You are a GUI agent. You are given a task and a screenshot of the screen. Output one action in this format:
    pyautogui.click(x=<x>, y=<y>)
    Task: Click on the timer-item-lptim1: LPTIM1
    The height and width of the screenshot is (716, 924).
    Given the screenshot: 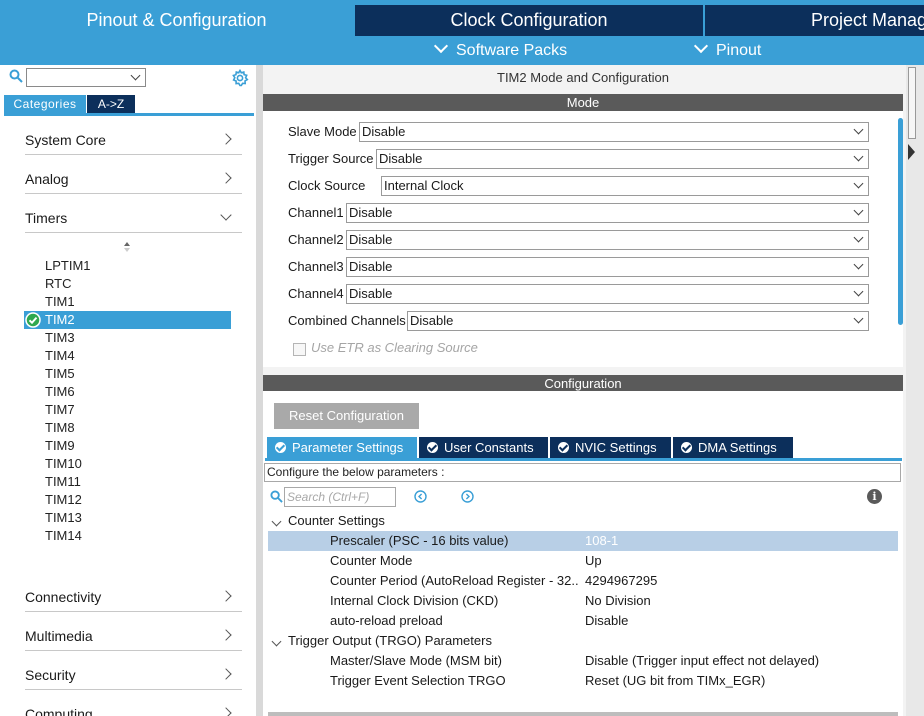 What is the action you would take?
    pyautogui.click(x=68, y=266)
    